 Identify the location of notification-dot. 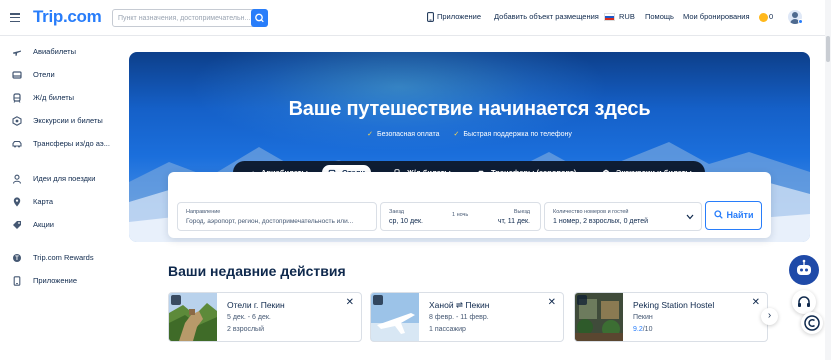
(800, 21).